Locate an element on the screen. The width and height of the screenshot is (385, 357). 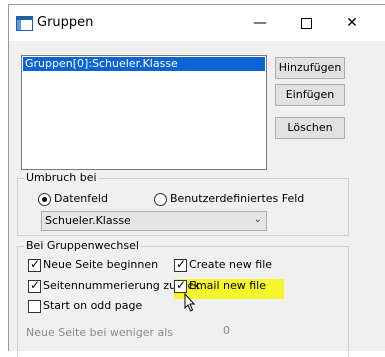
odd-page-checkbox is located at coordinates (34, 306).